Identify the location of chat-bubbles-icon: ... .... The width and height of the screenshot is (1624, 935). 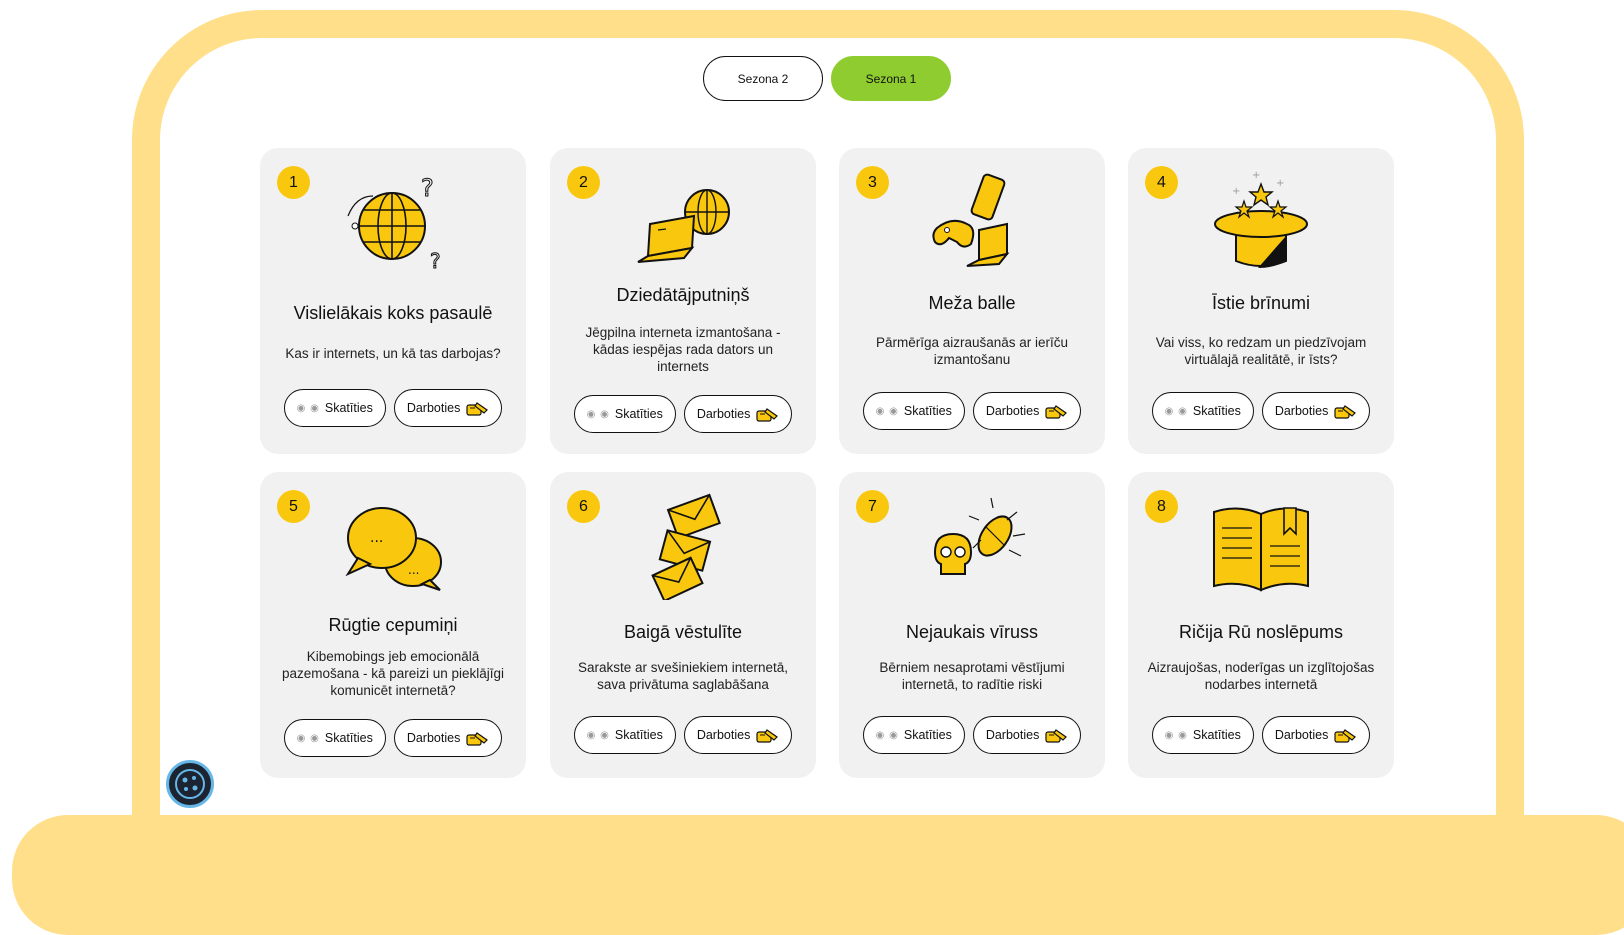
(393, 549).